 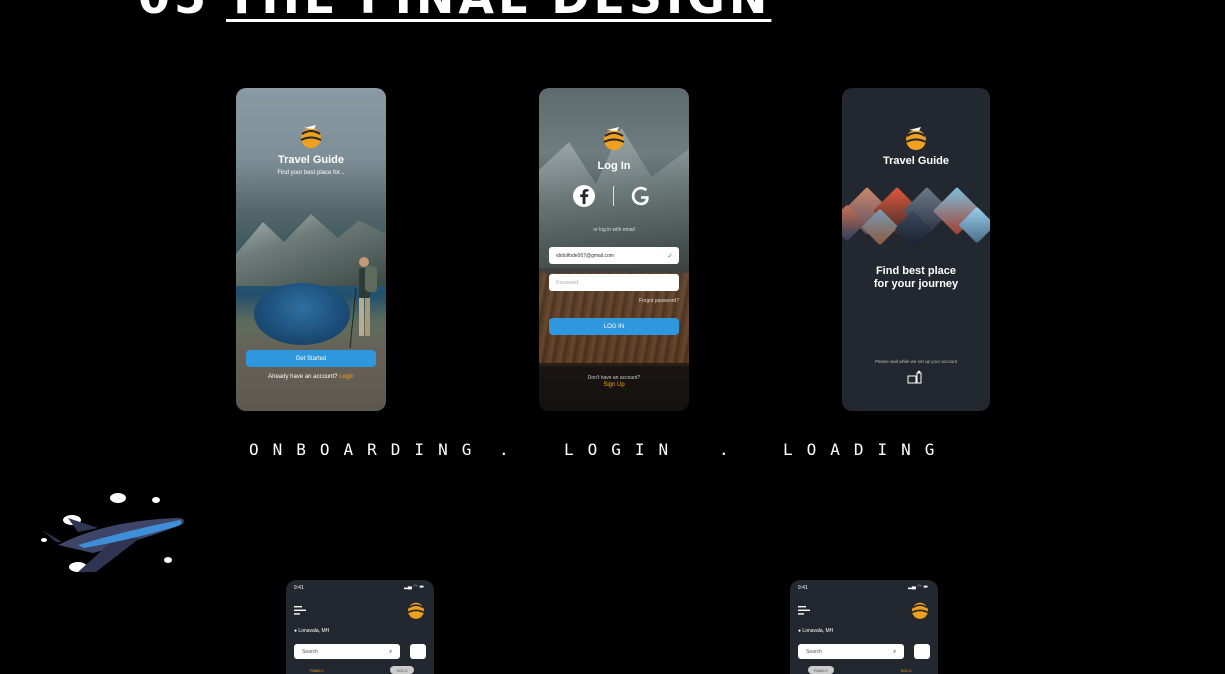 I want to click on section-heading: THE FINAL DESIGN, so click(x=498, y=12).